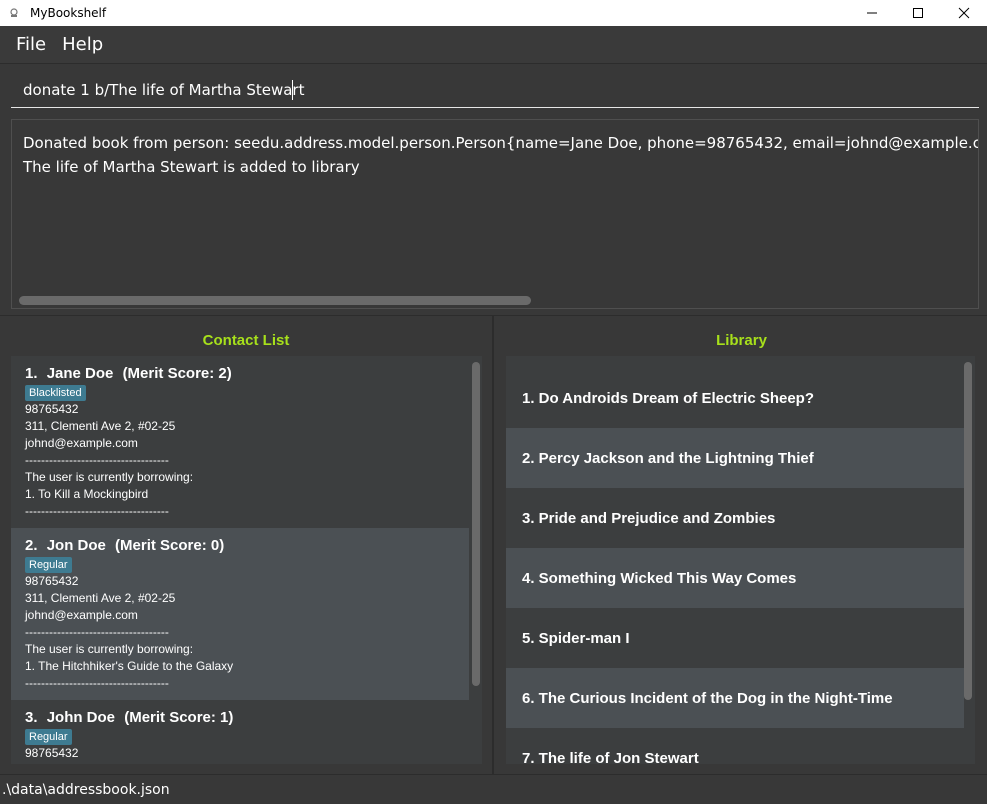 The width and height of the screenshot is (987, 804). I want to click on close-icon, so click(964, 13).